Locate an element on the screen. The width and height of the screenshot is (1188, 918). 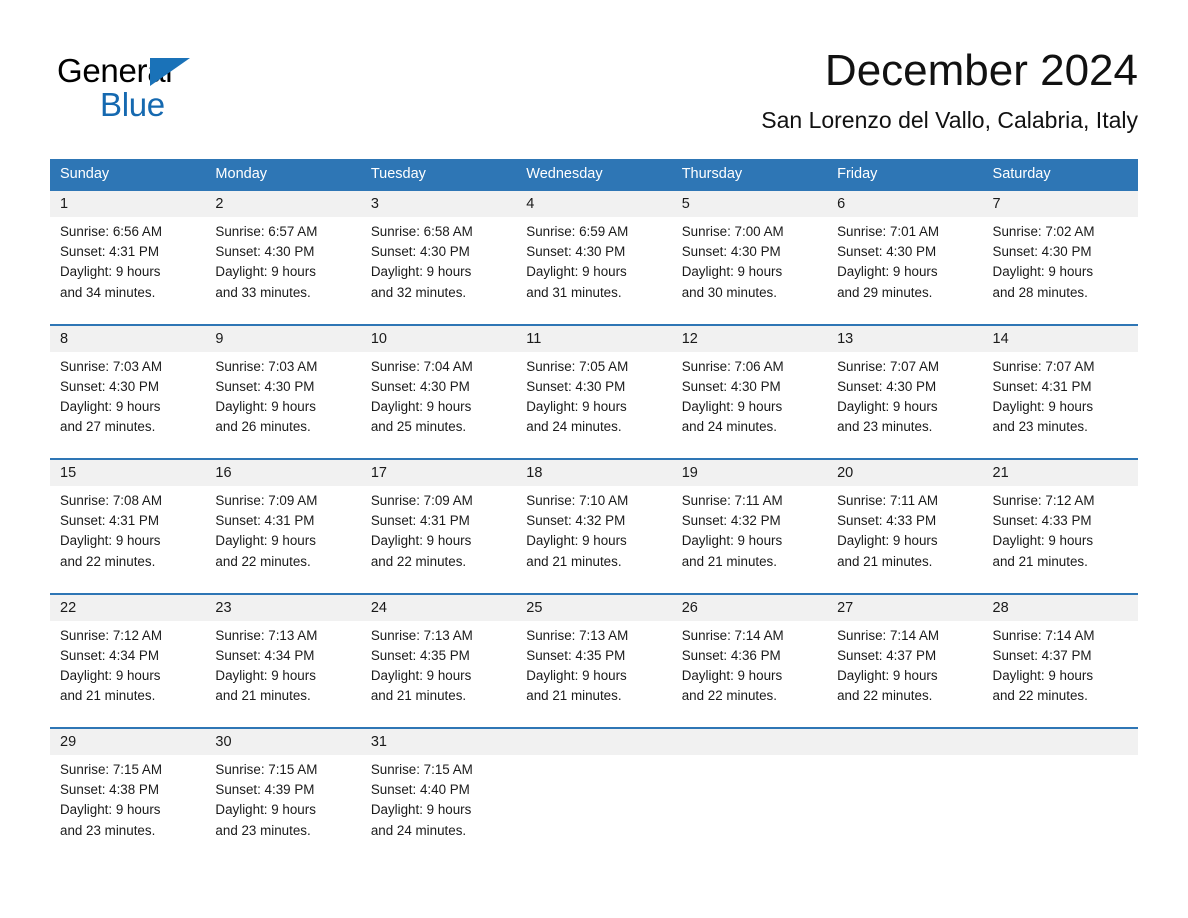
sunrise-text: Sunrise: 7:06 AM is located at coordinates (732, 366).